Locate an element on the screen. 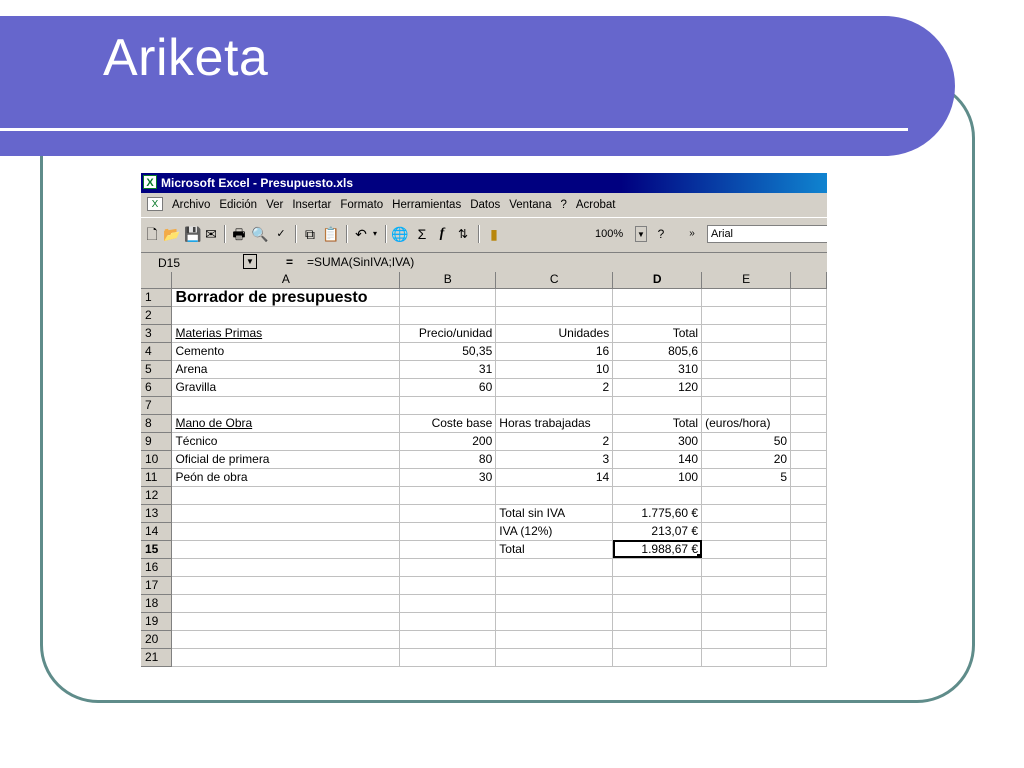 The height and width of the screenshot is (768, 1024). cell-a7 is located at coordinates (286, 405).